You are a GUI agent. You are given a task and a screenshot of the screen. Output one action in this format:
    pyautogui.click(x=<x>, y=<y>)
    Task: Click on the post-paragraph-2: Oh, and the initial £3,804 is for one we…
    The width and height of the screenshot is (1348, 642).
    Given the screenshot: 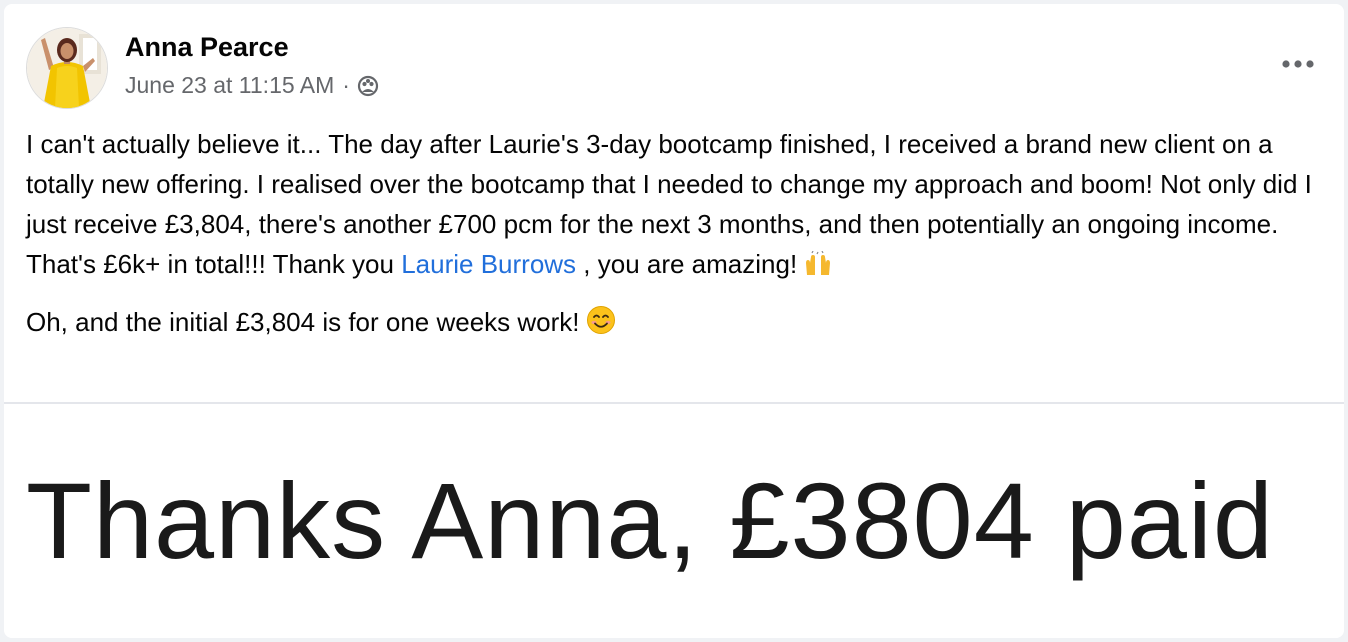 What is the action you would take?
    pyautogui.click(x=674, y=324)
    